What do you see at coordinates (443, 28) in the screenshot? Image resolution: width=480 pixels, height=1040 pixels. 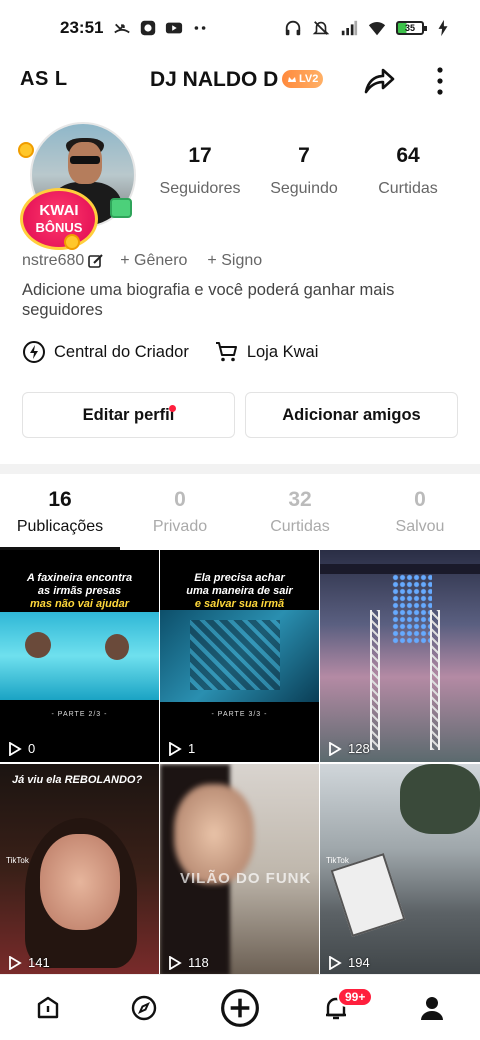 I see `charging-icon` at bounding box center [443, 28].